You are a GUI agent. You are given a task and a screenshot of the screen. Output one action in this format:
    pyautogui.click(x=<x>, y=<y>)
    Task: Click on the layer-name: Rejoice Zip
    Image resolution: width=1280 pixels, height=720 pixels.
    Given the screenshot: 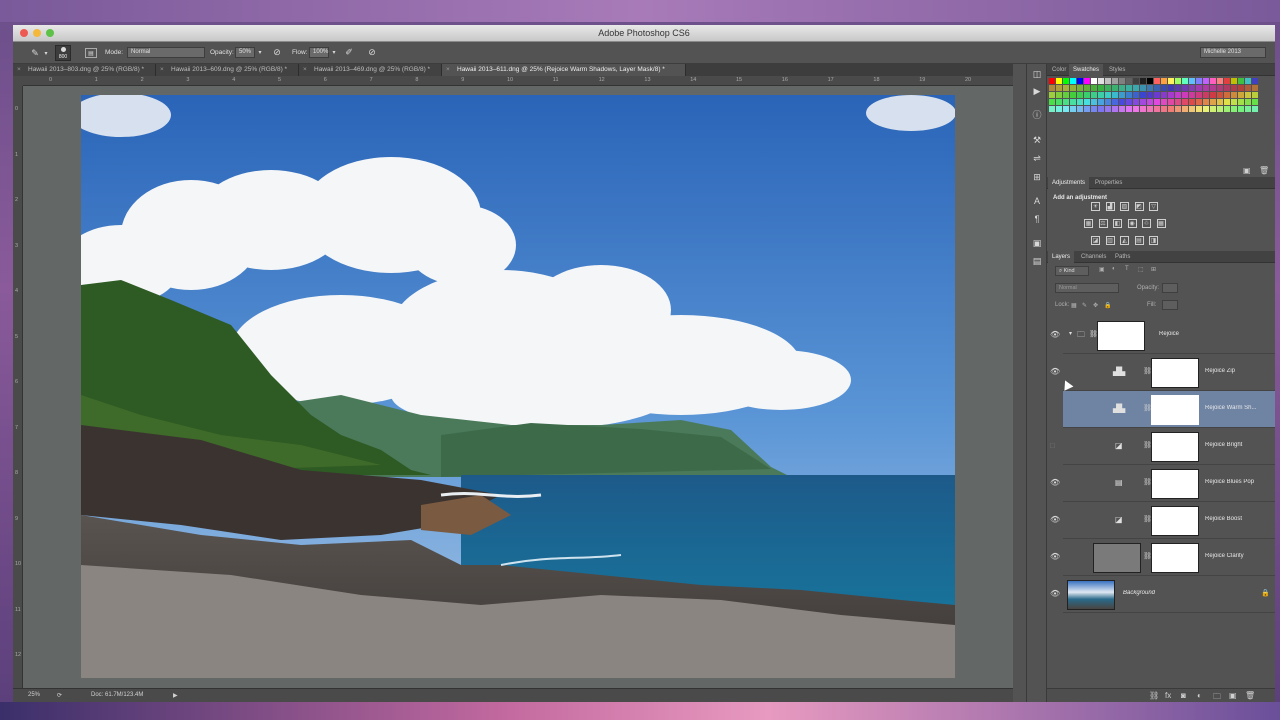 What is the action you would take?
    pyautogui.click(x=1239, y=371)
    